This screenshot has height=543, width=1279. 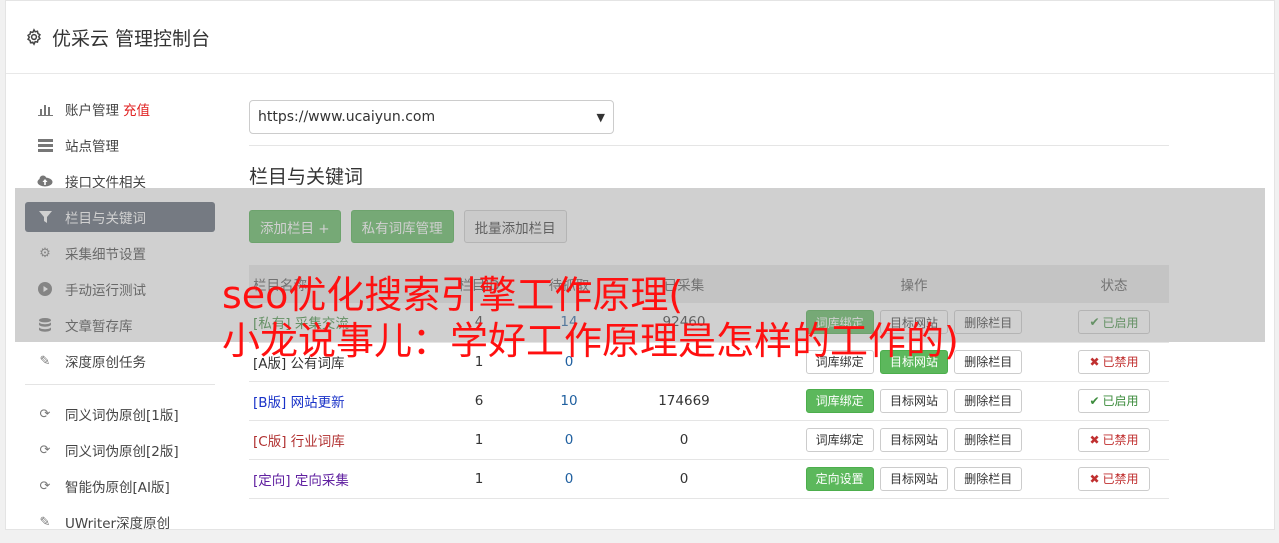 What do you see at coordinates (105, 363) in the screenshot?
I see `sidebar-item-label: 深度原创任务` at bounding box center [105, 363].